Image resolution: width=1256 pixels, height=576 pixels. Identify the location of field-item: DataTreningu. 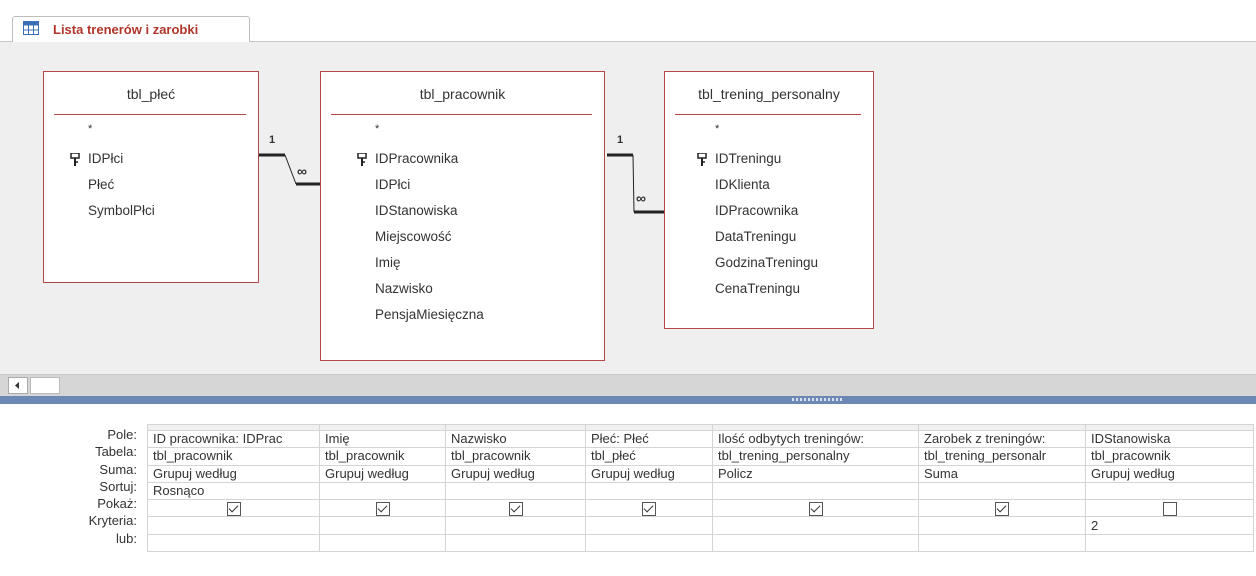
(767, 237).